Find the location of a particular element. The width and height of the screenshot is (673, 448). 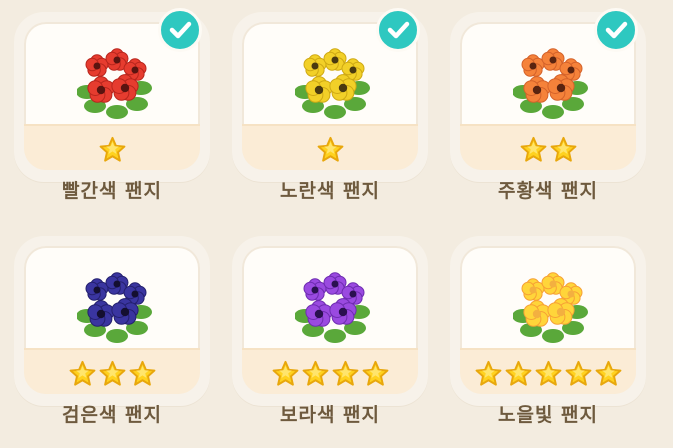

item-name: 노란색 팬지 is located at coordinates (329, 191).